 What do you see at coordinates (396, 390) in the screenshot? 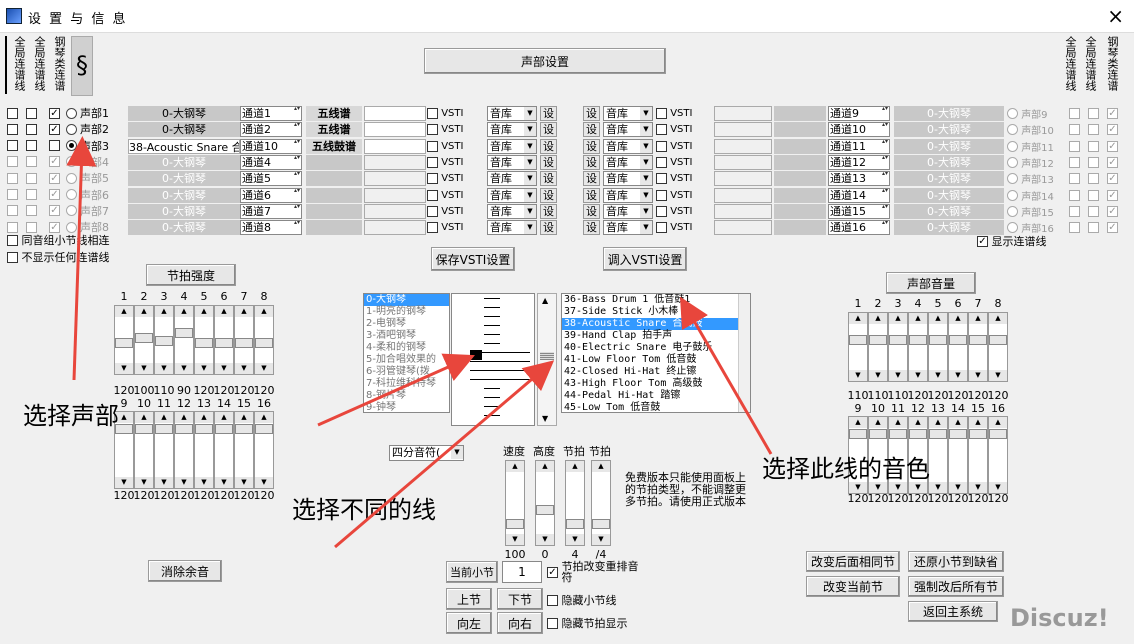
I see `arrow-line-a` at bounding box center [396, 390].